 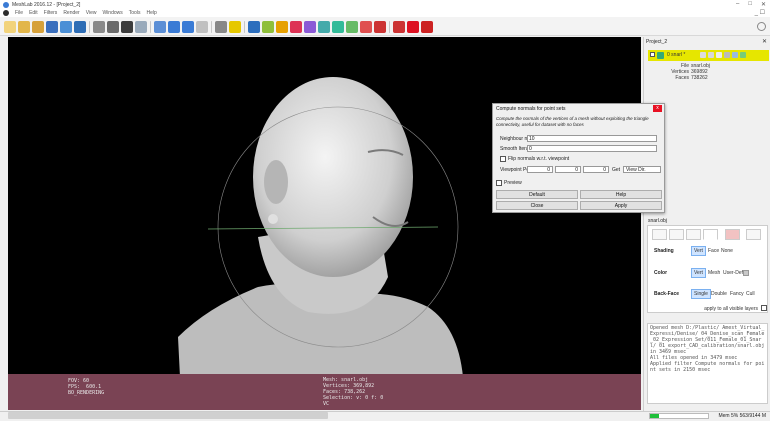 I want to click on smooth-input: 0, so click(x=592, y=148).